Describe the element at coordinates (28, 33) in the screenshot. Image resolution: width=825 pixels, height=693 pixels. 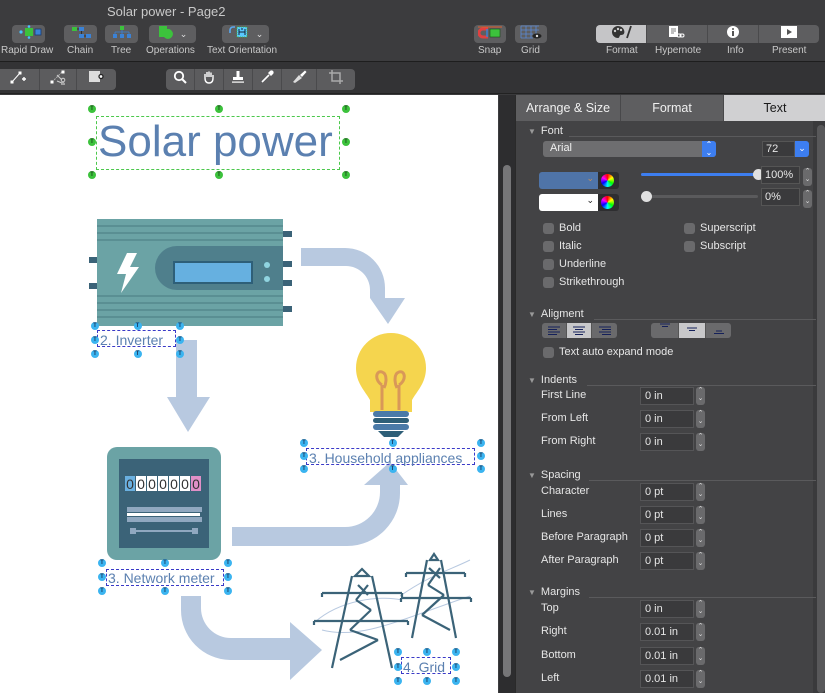
I see `rapid-draw-button` at that location.